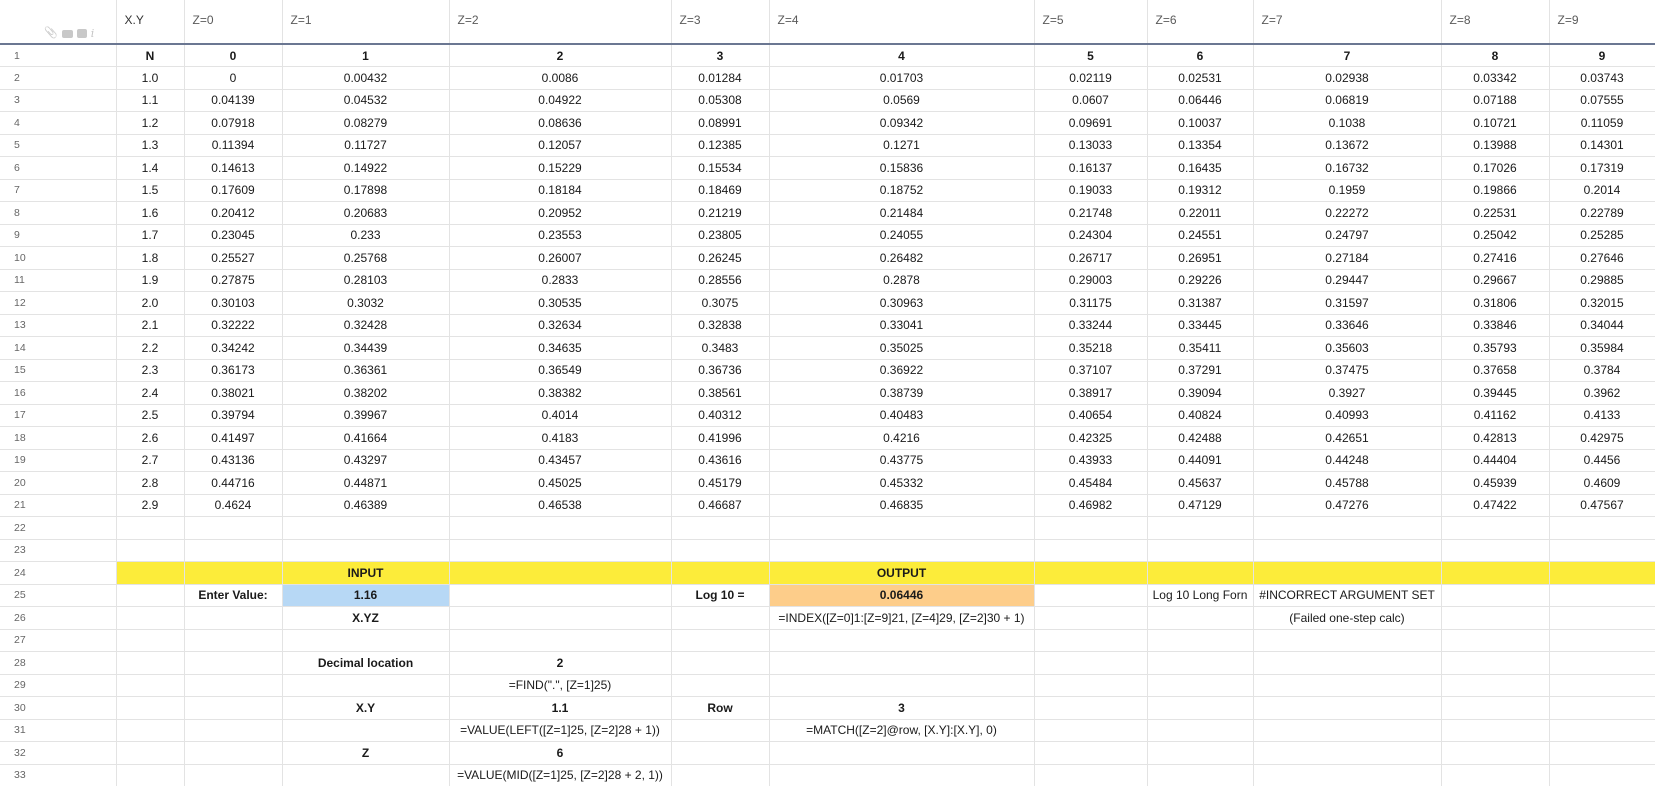  Describe the element at coordinates (902, 393) in the screenshot. I see `log-cell: 0.38739` at that location.